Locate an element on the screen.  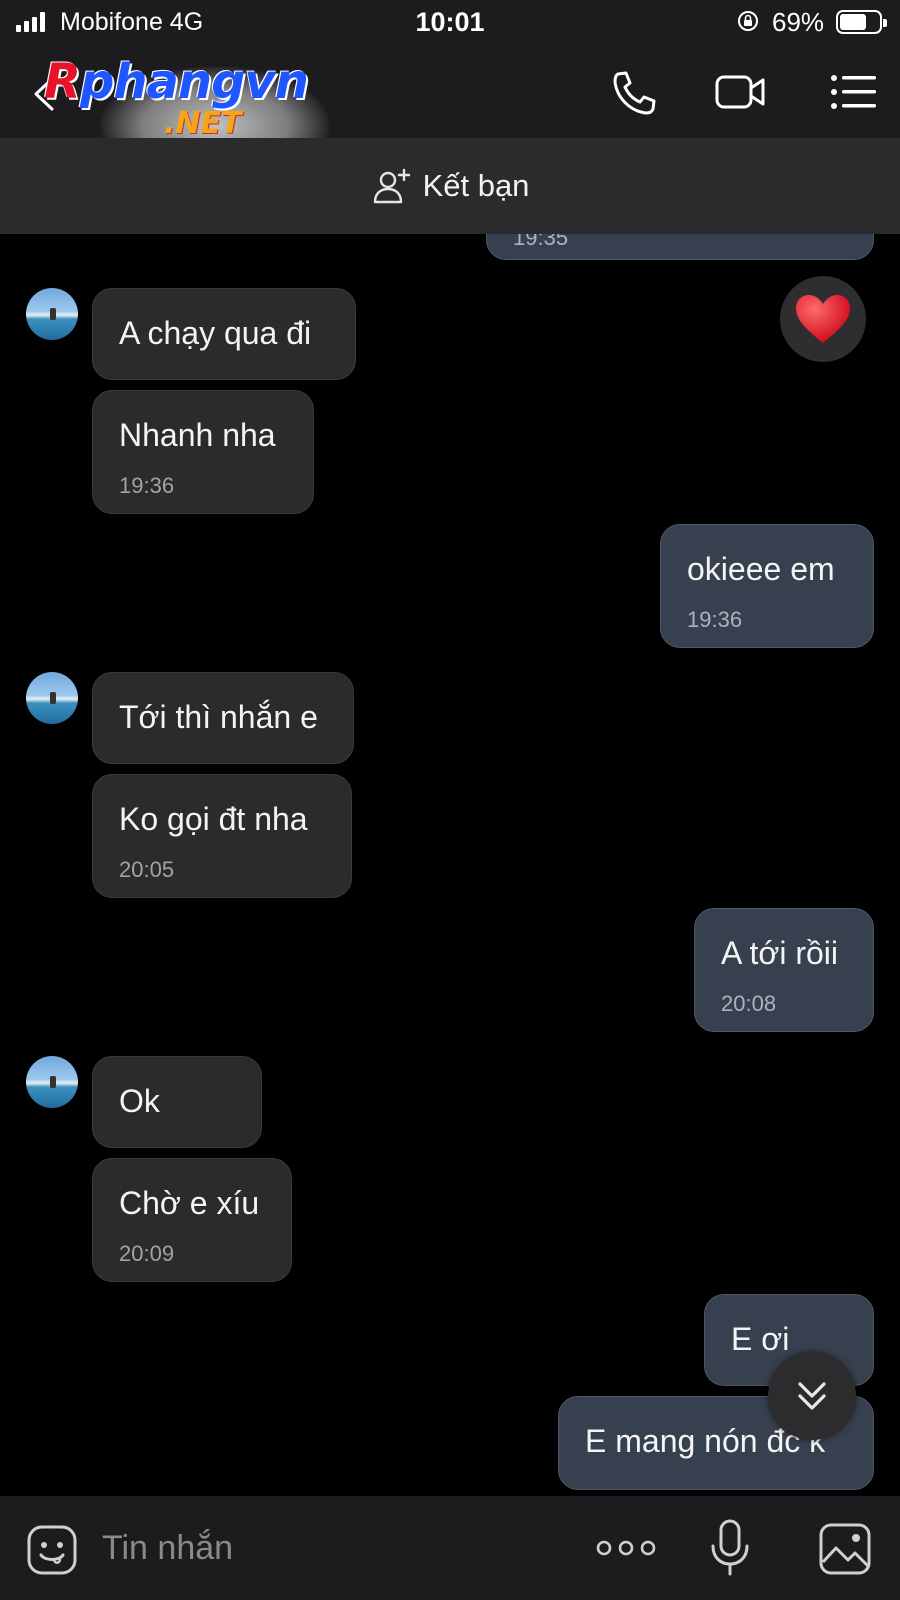
double-chevron-down-icon is located at coordinates (812, 1396).